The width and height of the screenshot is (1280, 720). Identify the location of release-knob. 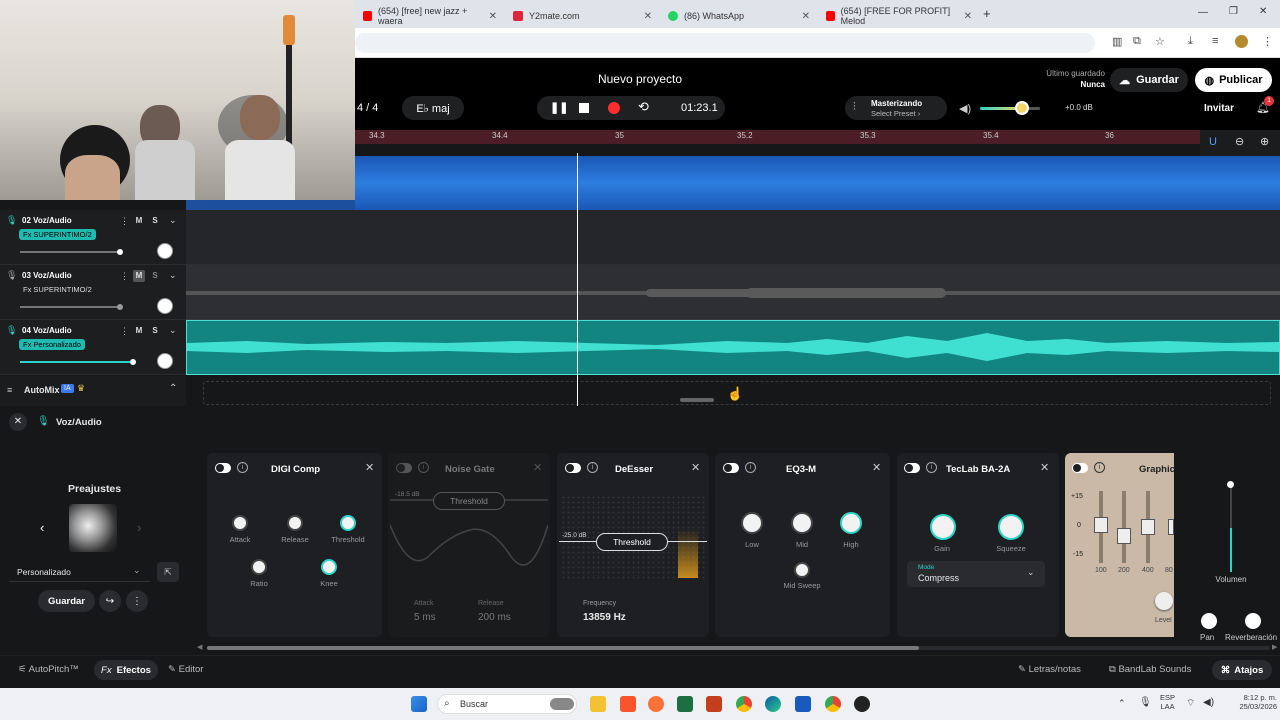
(295, 523).